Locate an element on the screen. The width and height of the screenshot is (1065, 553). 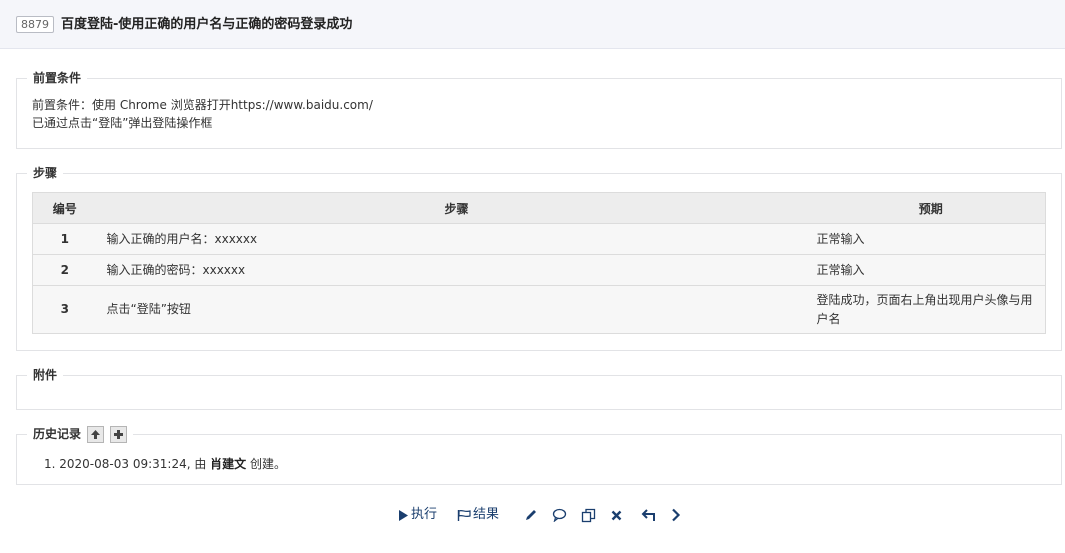
history-section: 历史记录 1. 2020-08-03 09:31:24, 由 肖建文 创建。 is located at coordinates (539, 455).